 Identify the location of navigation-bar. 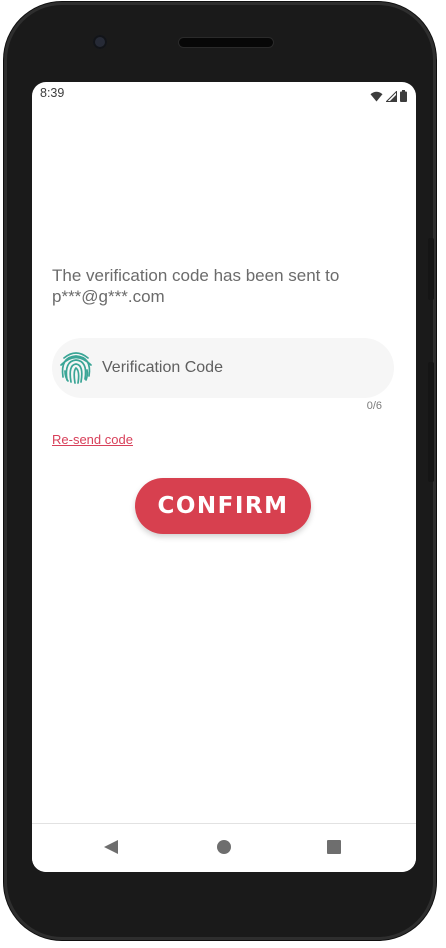
(224, 847).